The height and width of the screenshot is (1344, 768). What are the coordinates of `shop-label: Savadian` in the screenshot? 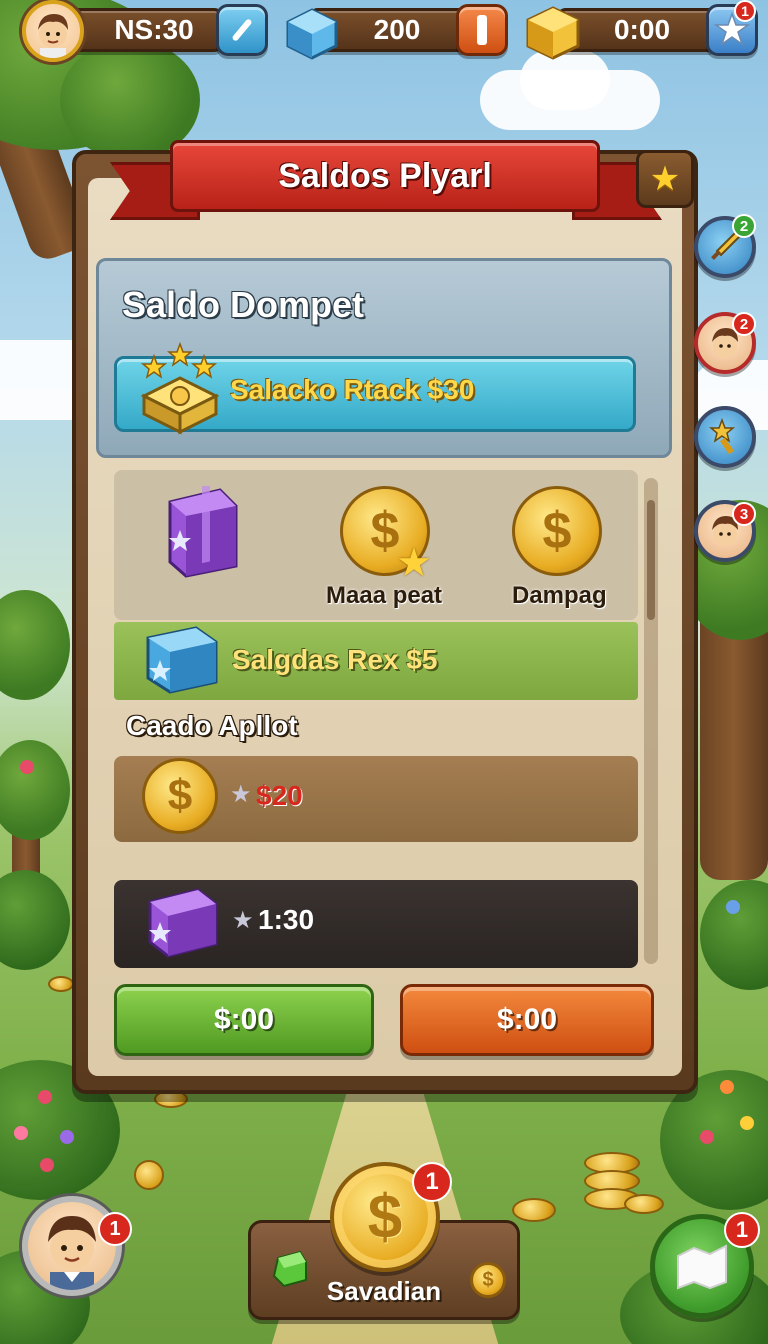 It's located at (384, 1291).